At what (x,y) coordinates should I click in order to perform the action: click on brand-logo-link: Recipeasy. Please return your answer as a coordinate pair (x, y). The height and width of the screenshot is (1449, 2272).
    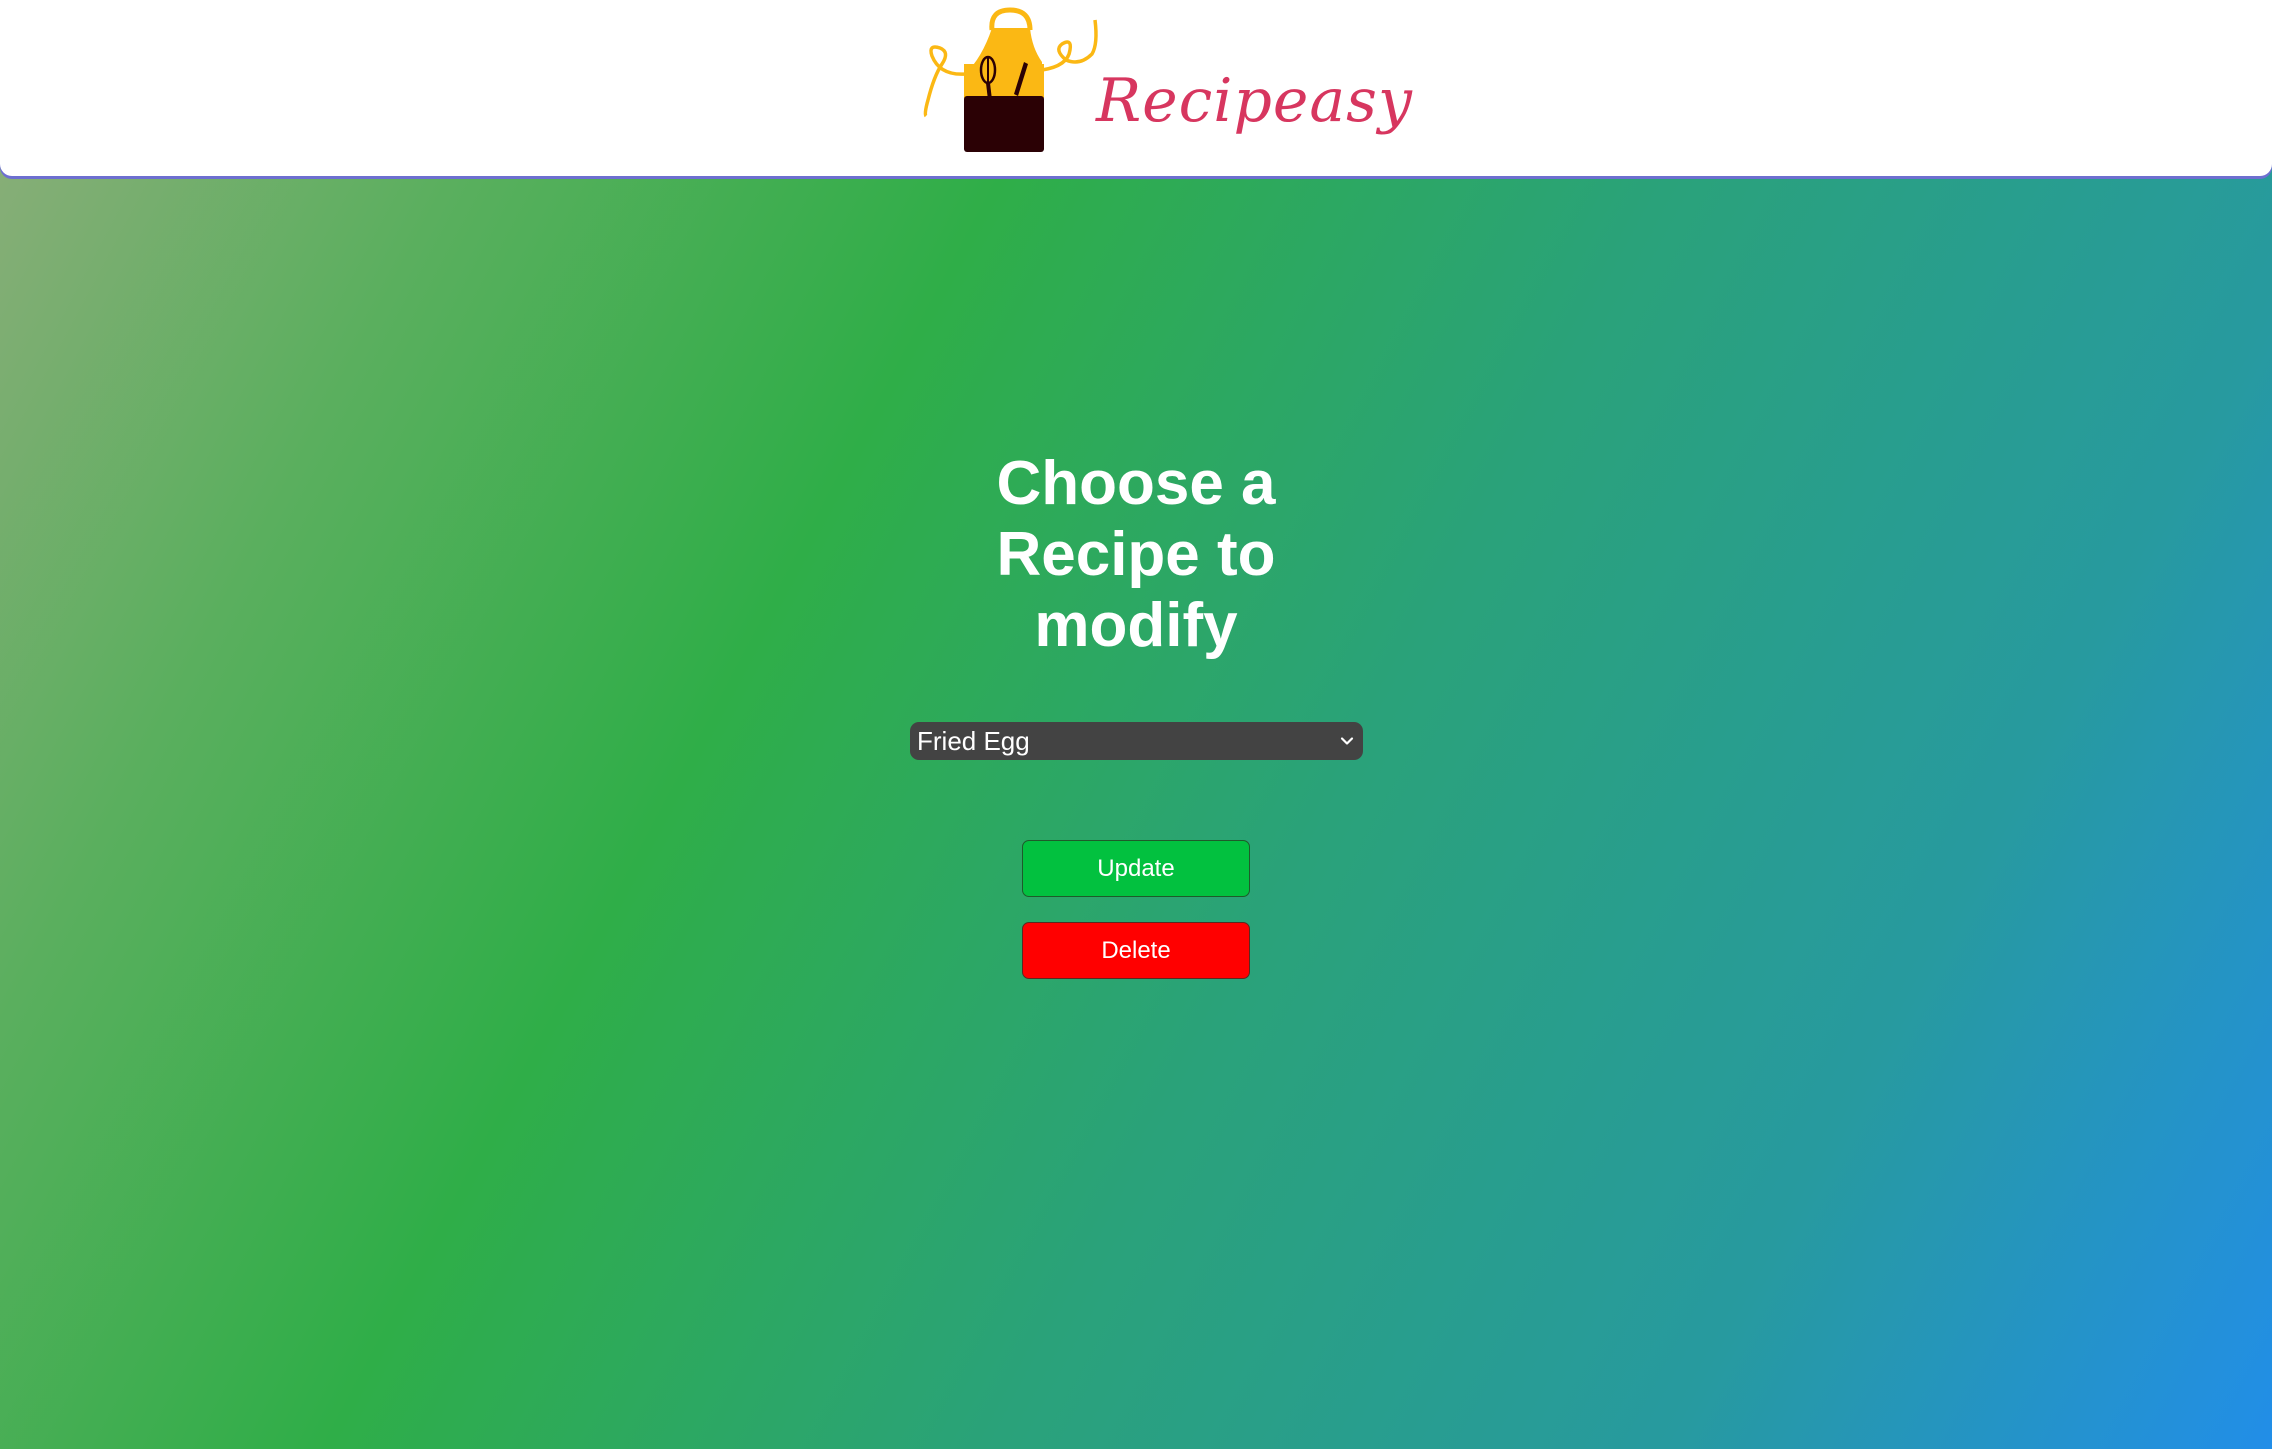
    Looking at the image, I should click on (1166, 79).